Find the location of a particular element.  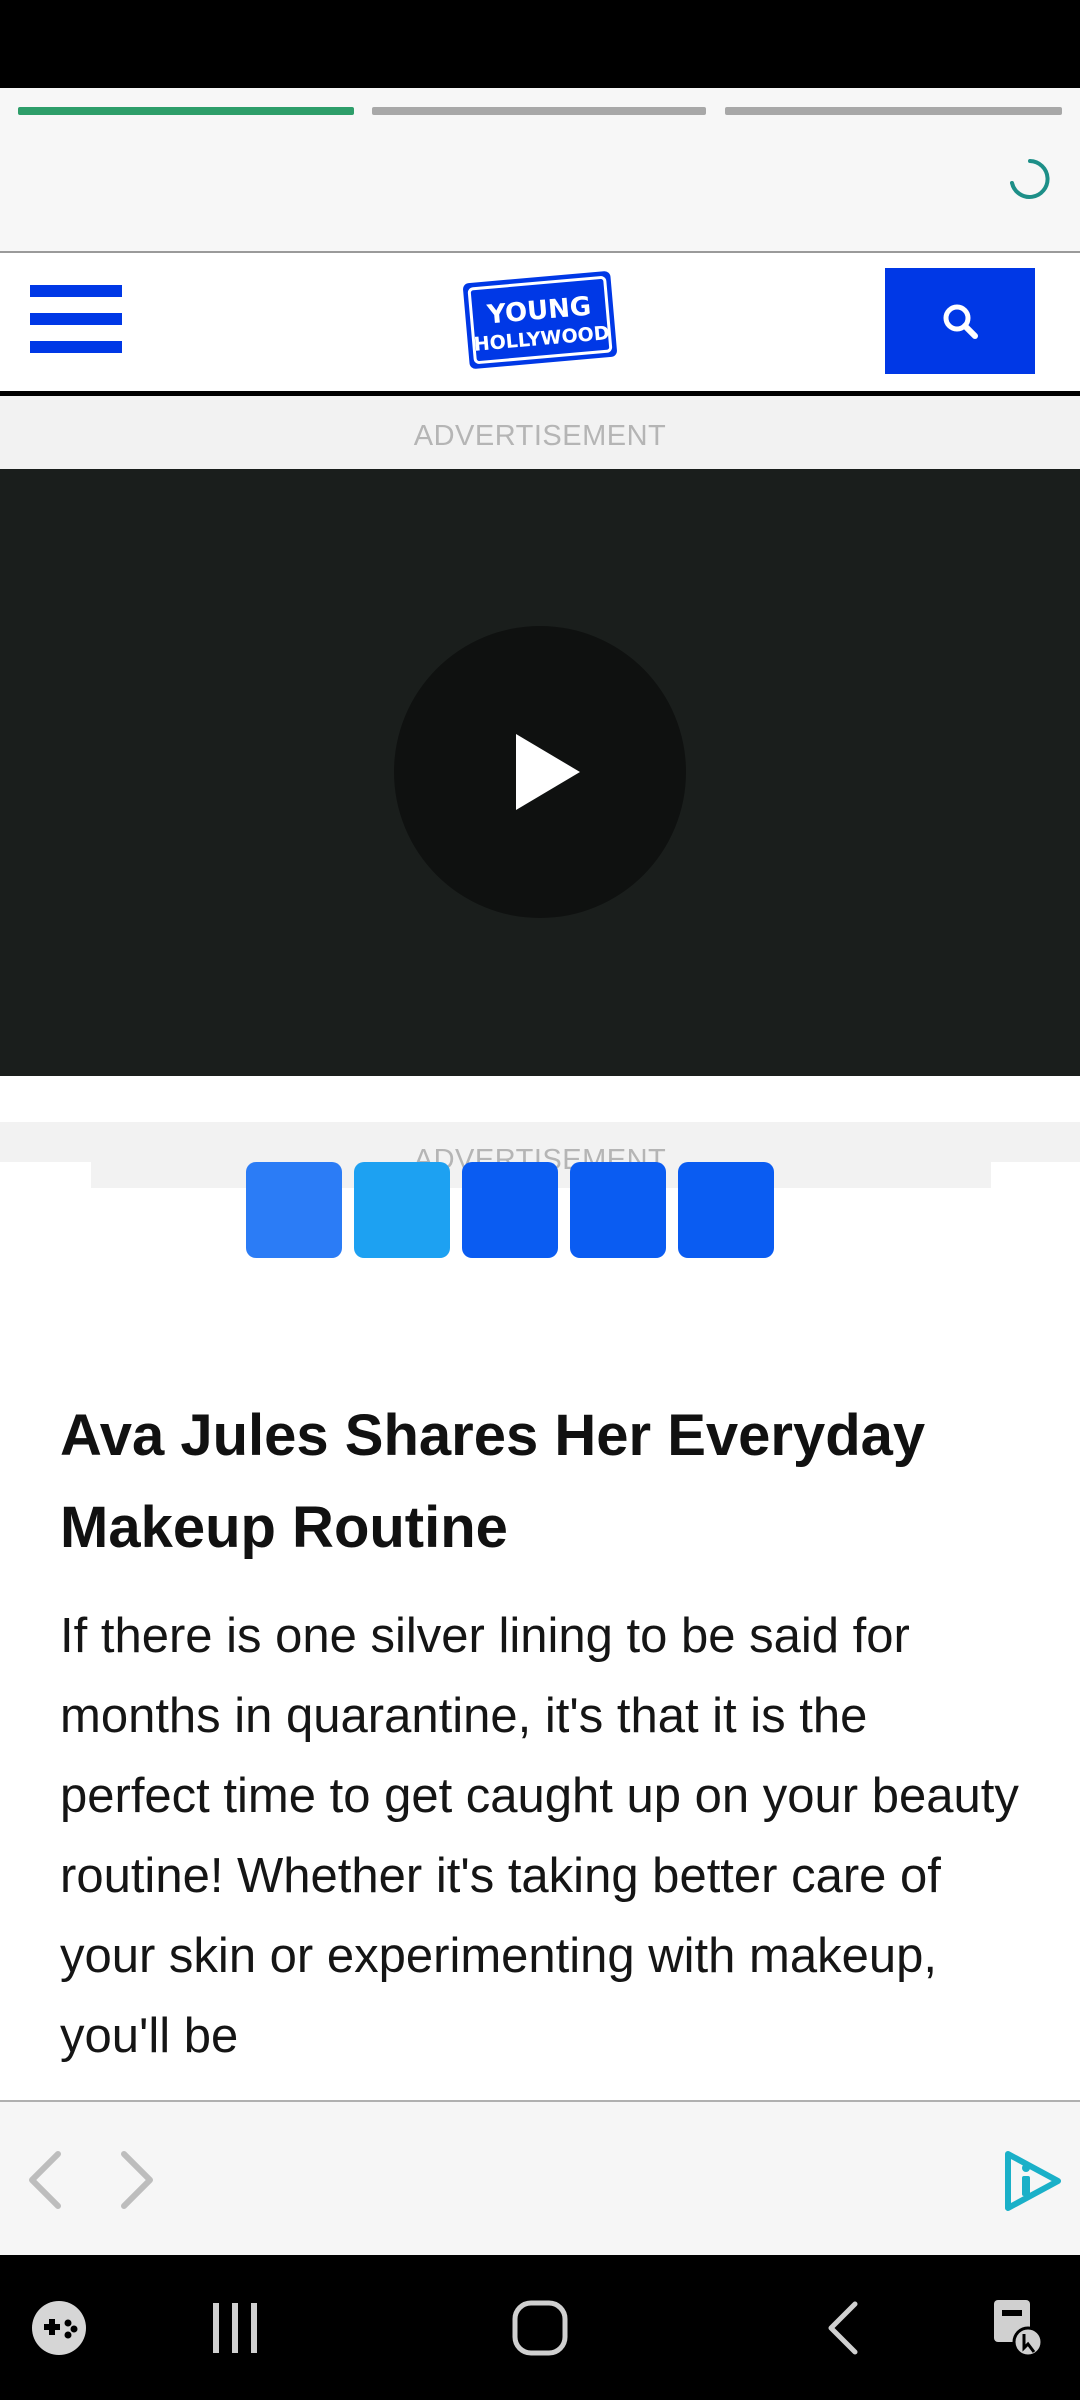

back-icon is located at coordinates (843, 2327).